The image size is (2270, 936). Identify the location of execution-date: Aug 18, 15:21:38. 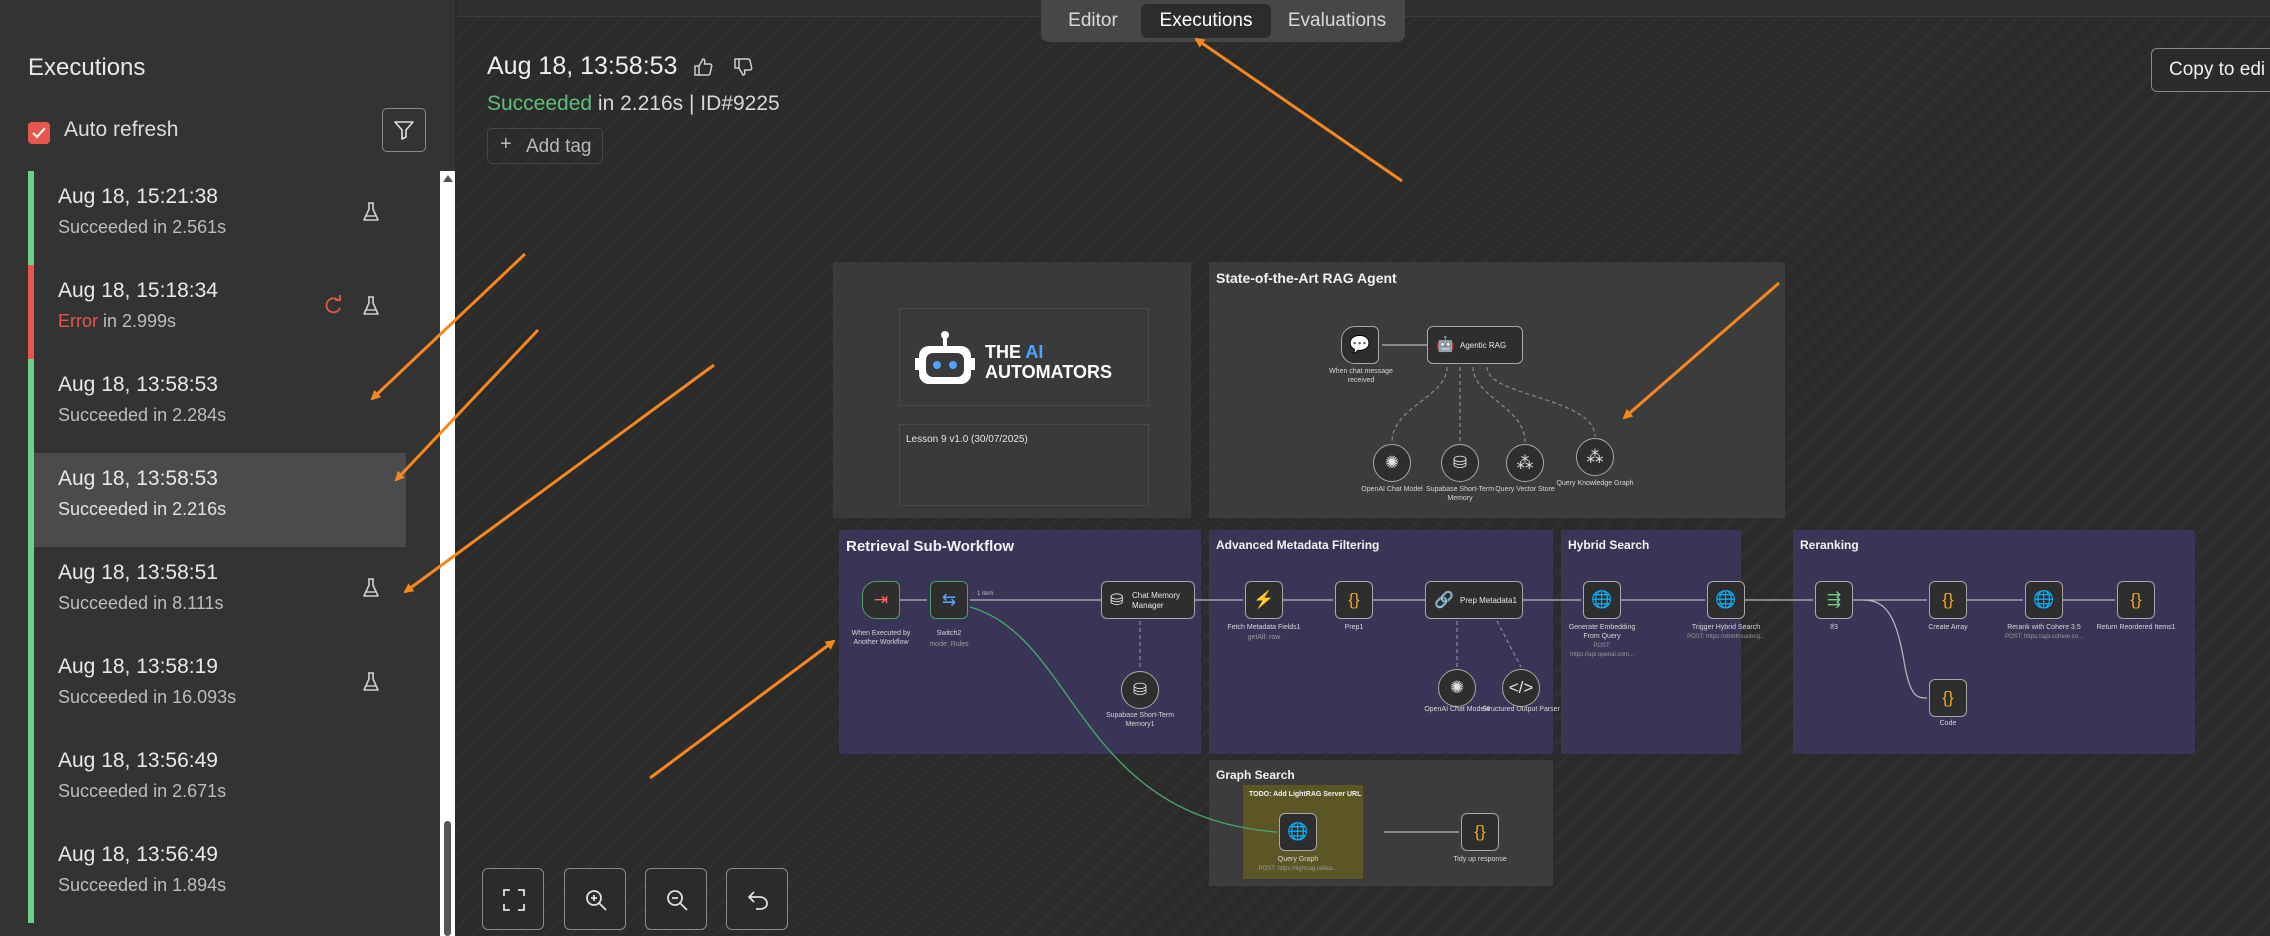
(138, 196).